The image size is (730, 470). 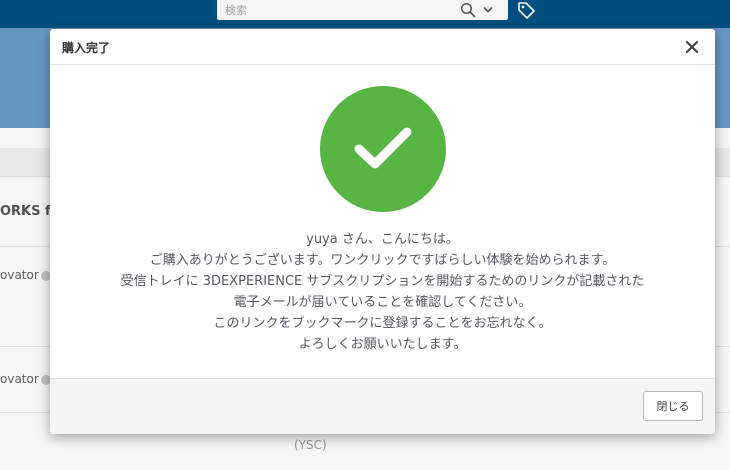 What do you see at coordinates (86, 48) in the screenshot?
I see `dialog-title: 購入完了` at bounding box center [86, 48].